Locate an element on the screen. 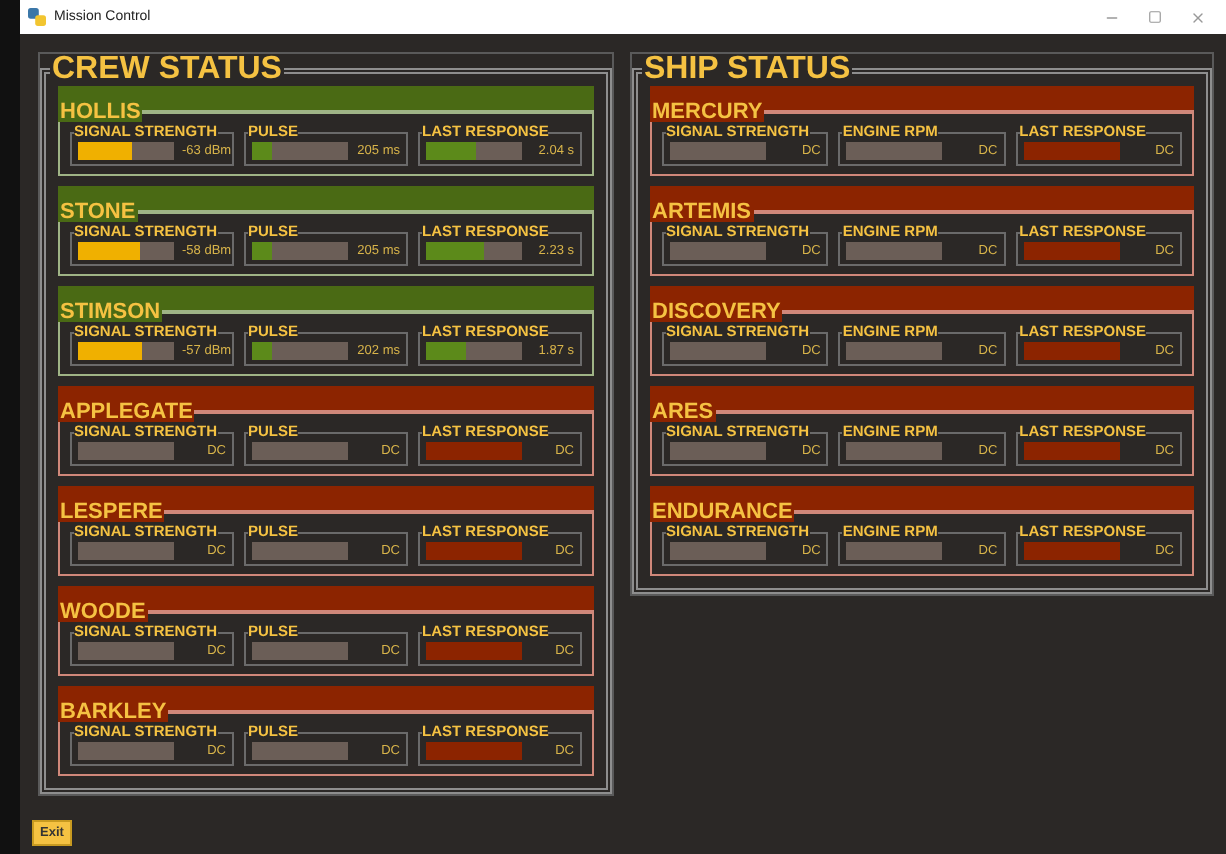  unit-name: DISCOVERY is located at coordinates (716, 312).